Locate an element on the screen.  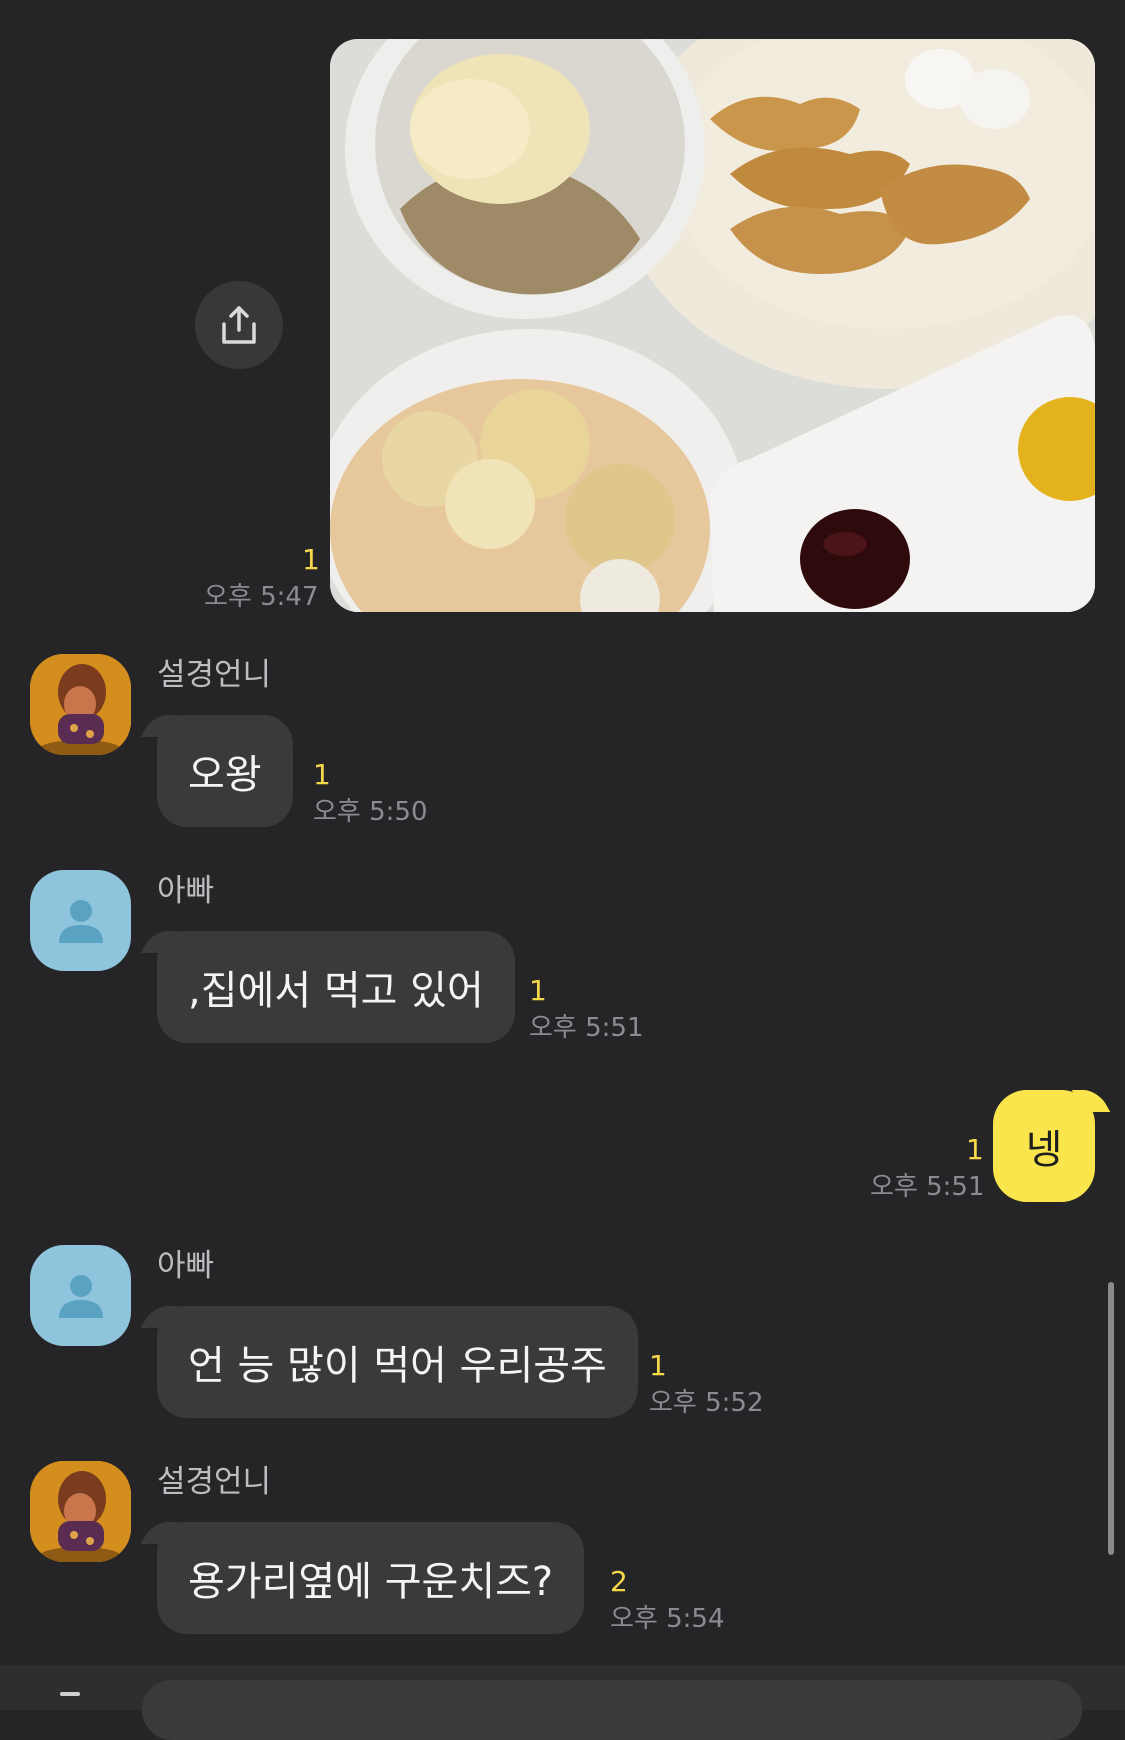
message-bubble: ,집에서 먹고 있어 is located at coordinates (336, 987).